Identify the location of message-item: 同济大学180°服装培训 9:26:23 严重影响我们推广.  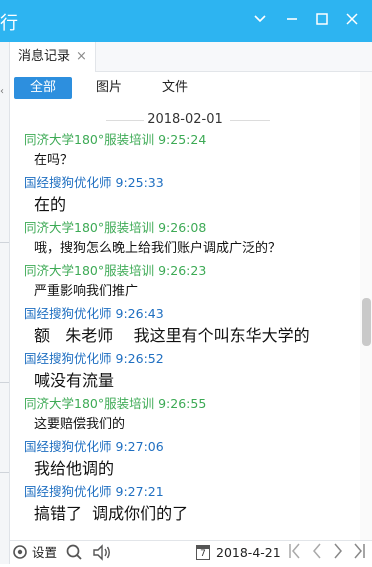
(185, 282).